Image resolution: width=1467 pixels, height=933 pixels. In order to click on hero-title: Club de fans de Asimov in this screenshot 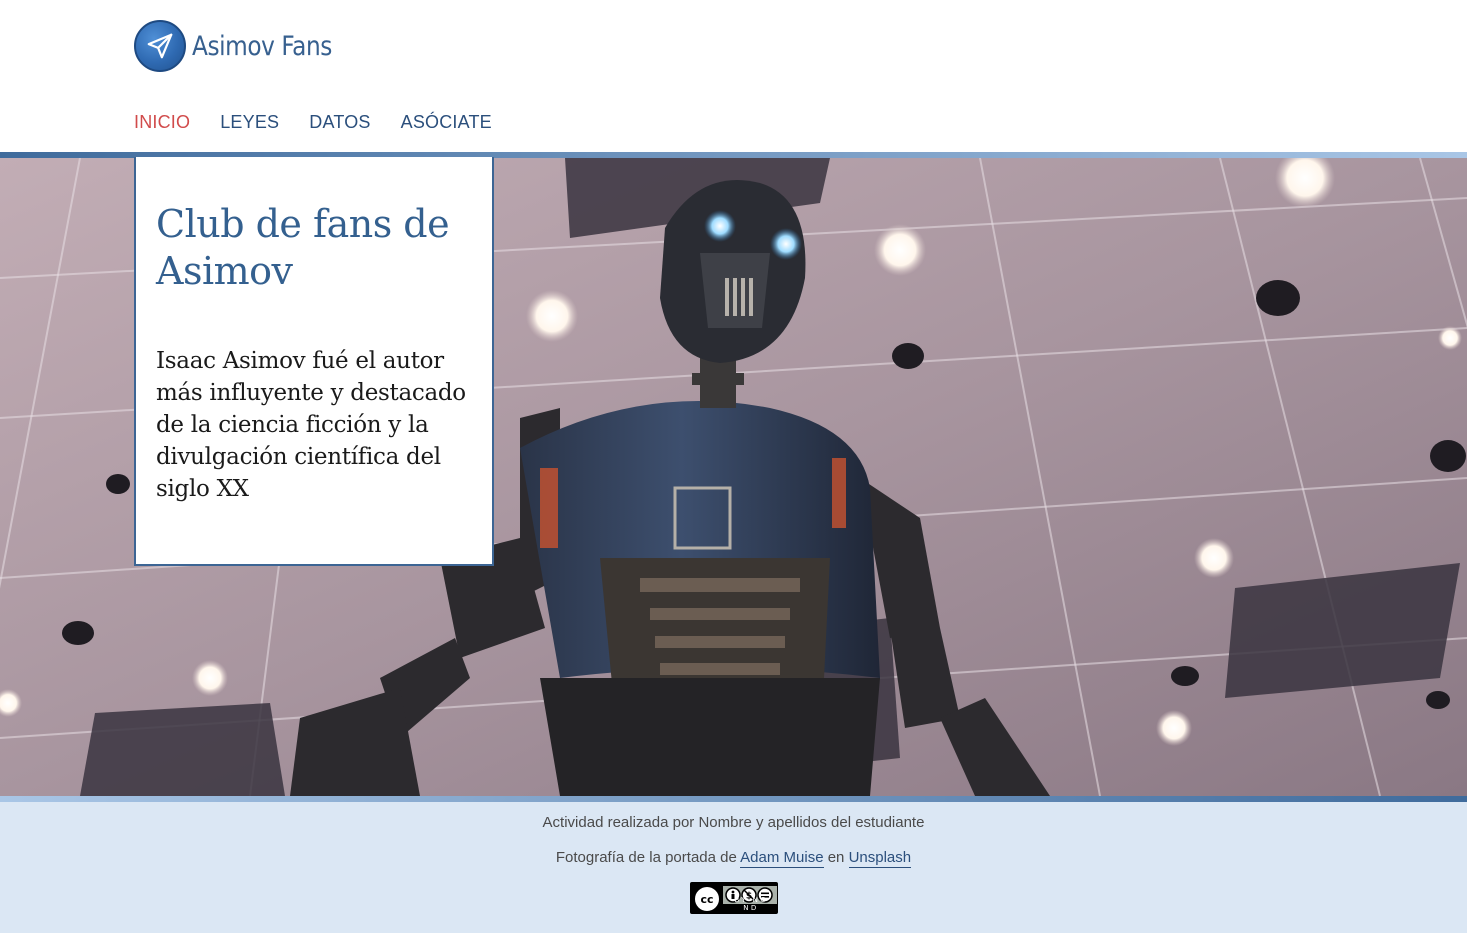, I will do `click(303, 247)`.